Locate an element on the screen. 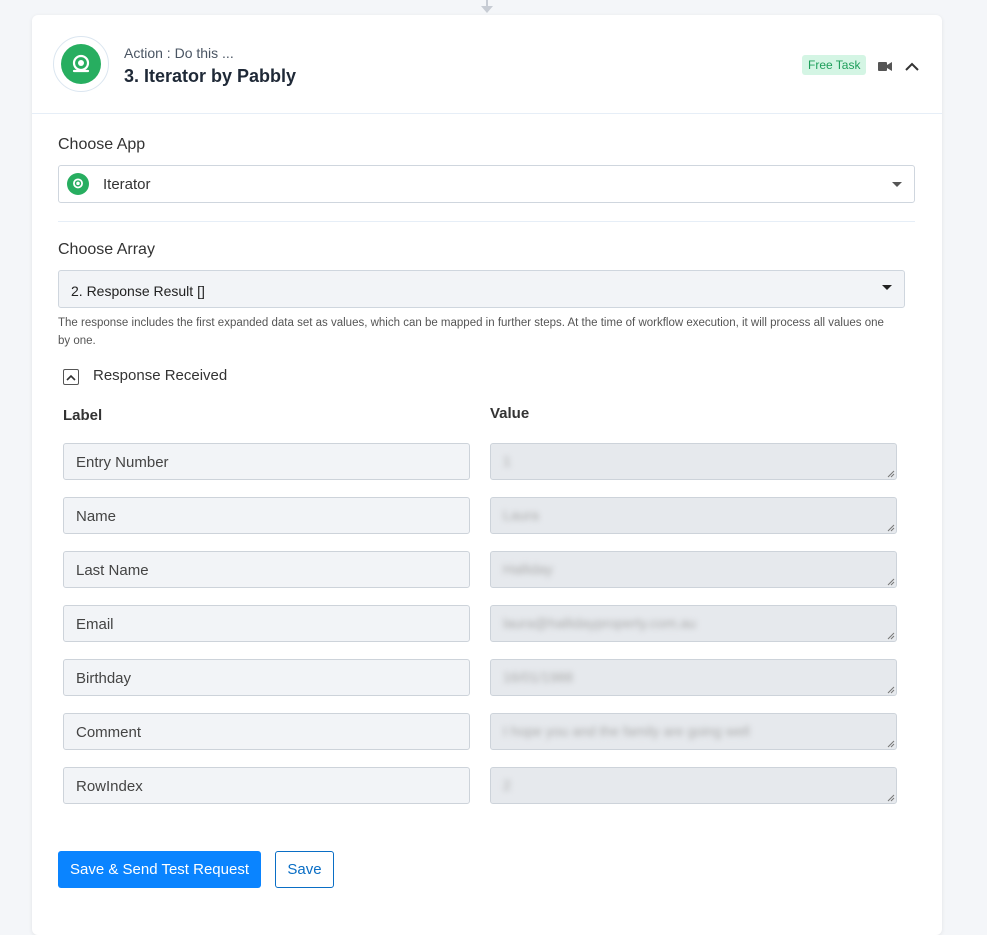 The height and width of the screenshot is (935, 987). iterator-logo-icon is located at coordinates (81, 64).